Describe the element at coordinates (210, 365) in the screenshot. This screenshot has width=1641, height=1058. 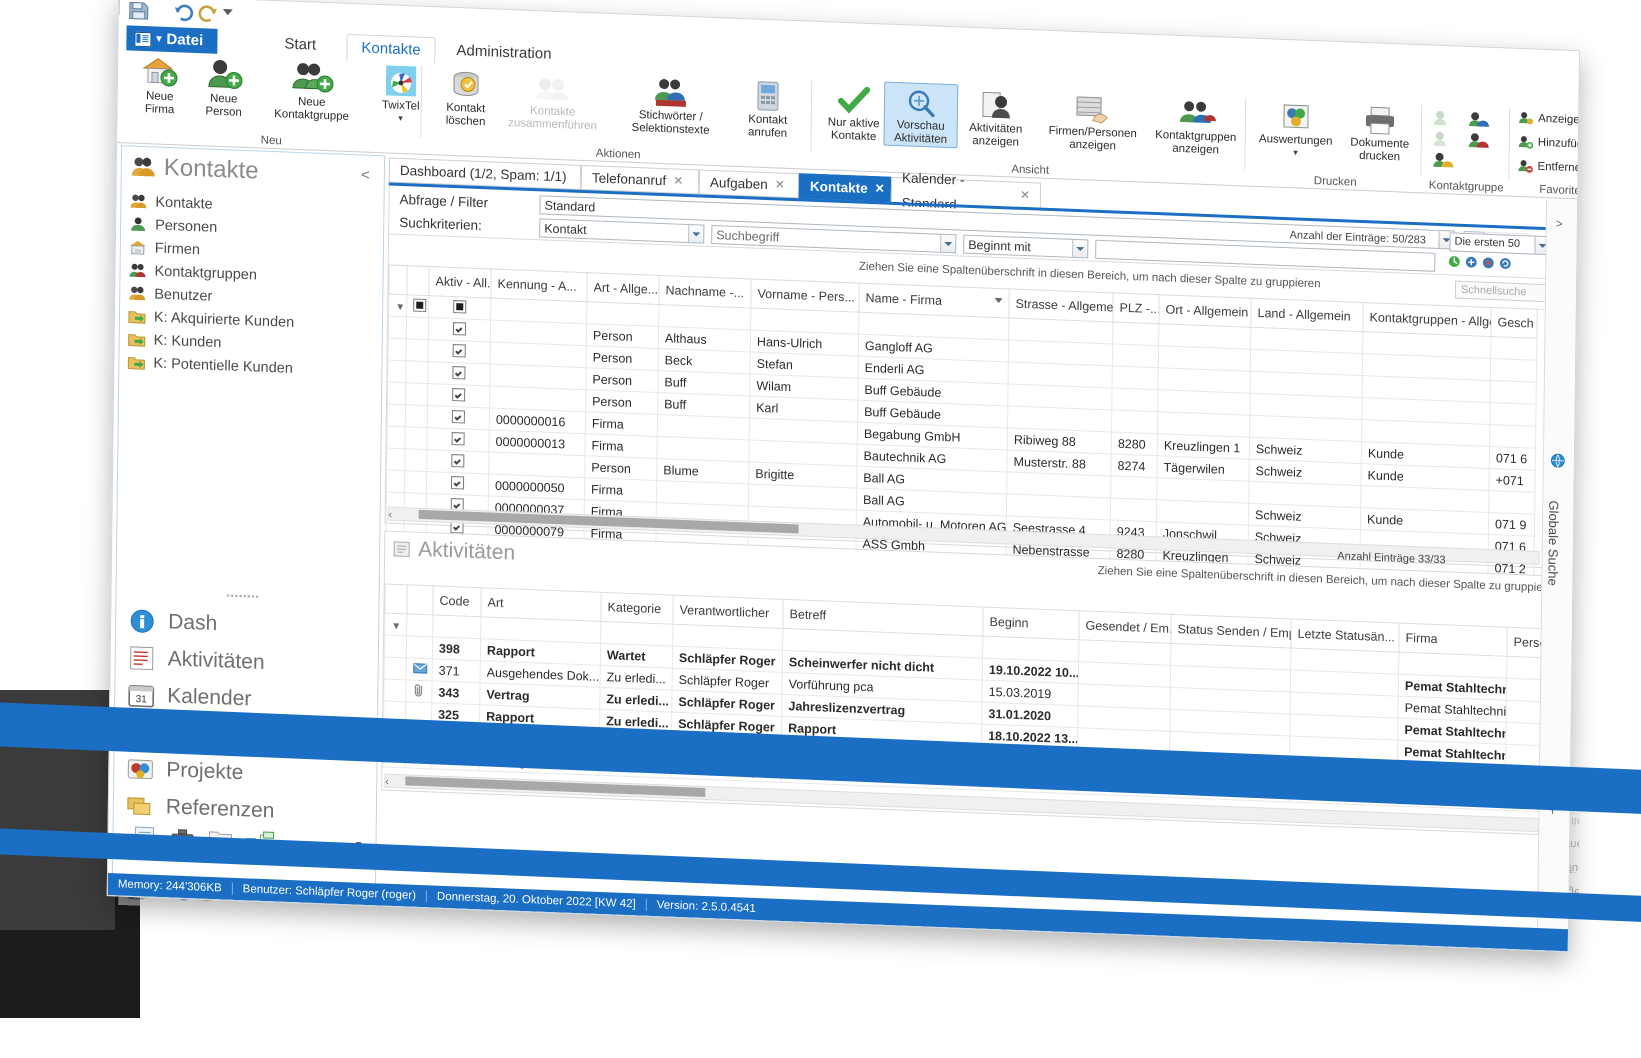
I see `sidebar-item-potentielle-kunden: K: Potentielle Kunden` at that location.